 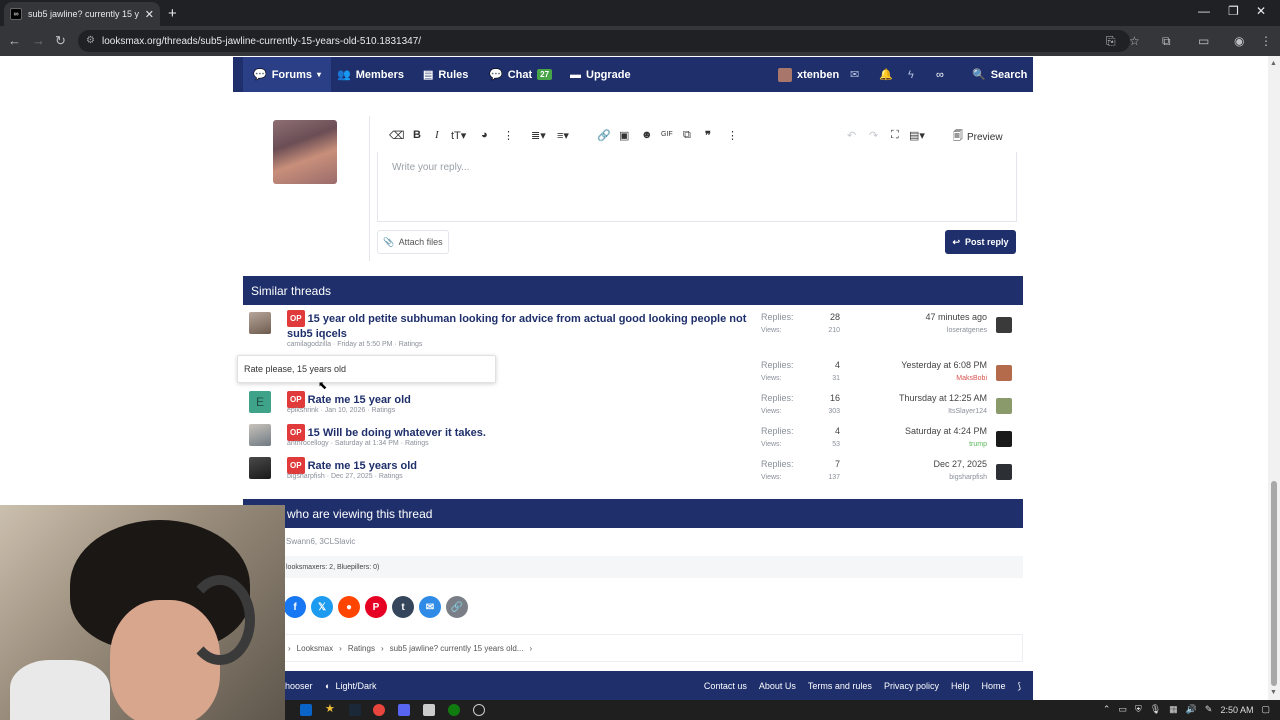 What do you see at coordinates (1122, 709) in the screenshot?
I see `display-icon: ▭` at bounding box center [1122, 709].